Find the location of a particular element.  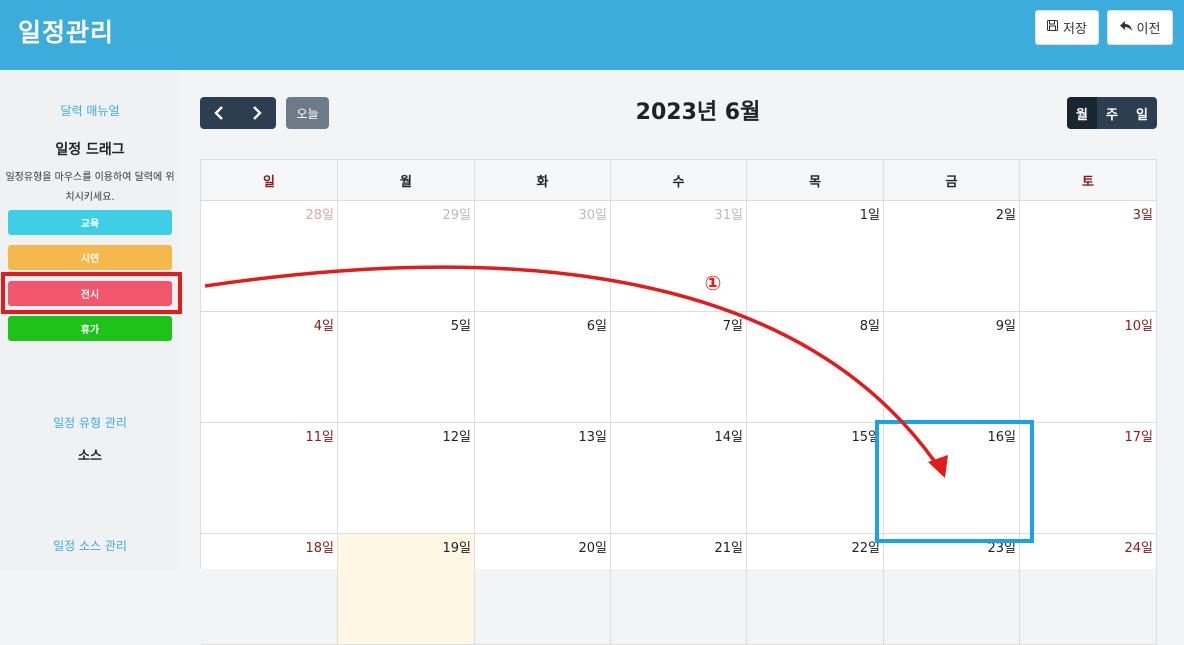

weekday-header: 금 is located at coordinates (952, 180).